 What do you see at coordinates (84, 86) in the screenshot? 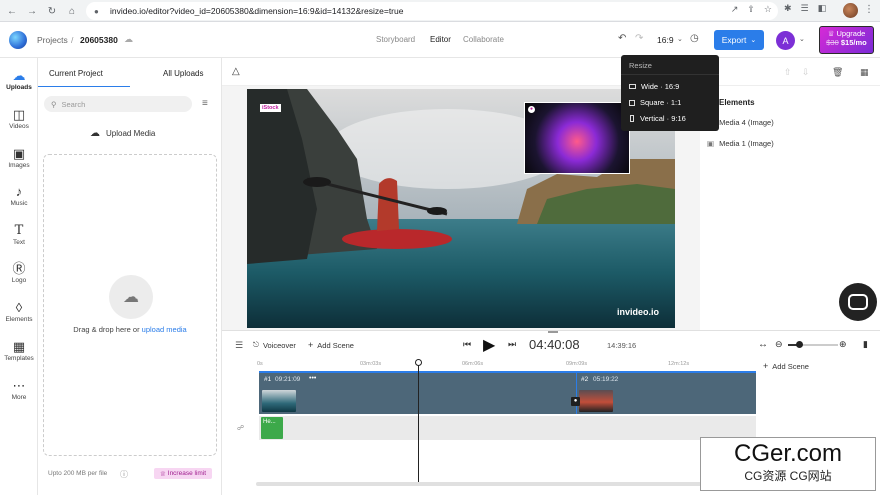
I see `active-tab-underline` at bounding box center [84, 86].